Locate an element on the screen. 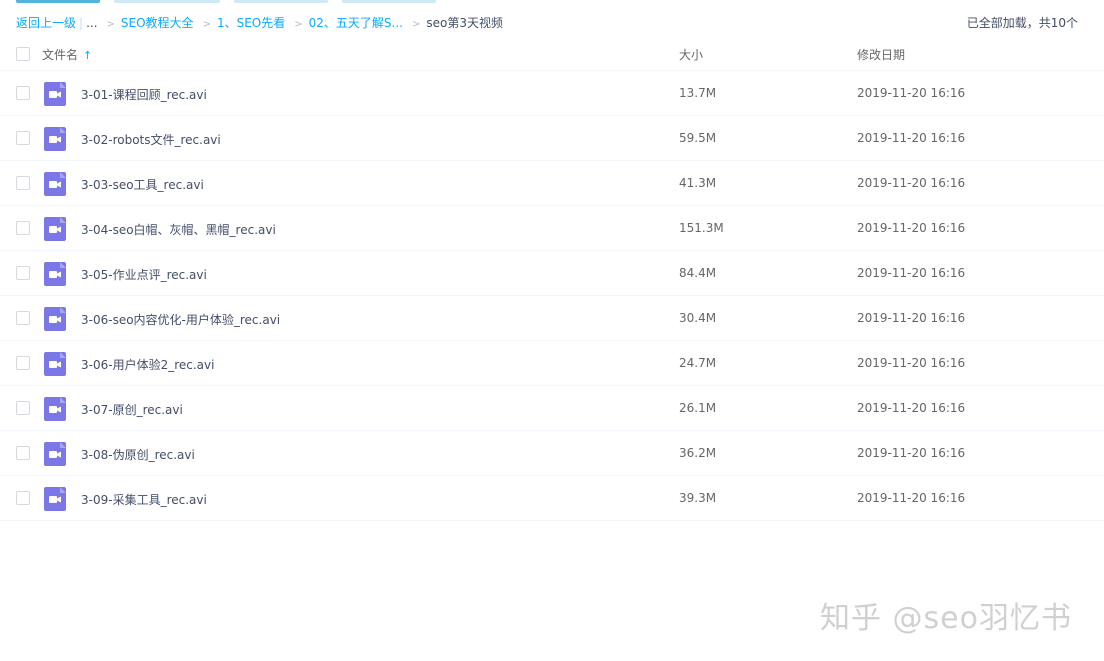 This screenshot has width=1104, height=661. top-toolbar-tabs is located at coordinates (229, 1).